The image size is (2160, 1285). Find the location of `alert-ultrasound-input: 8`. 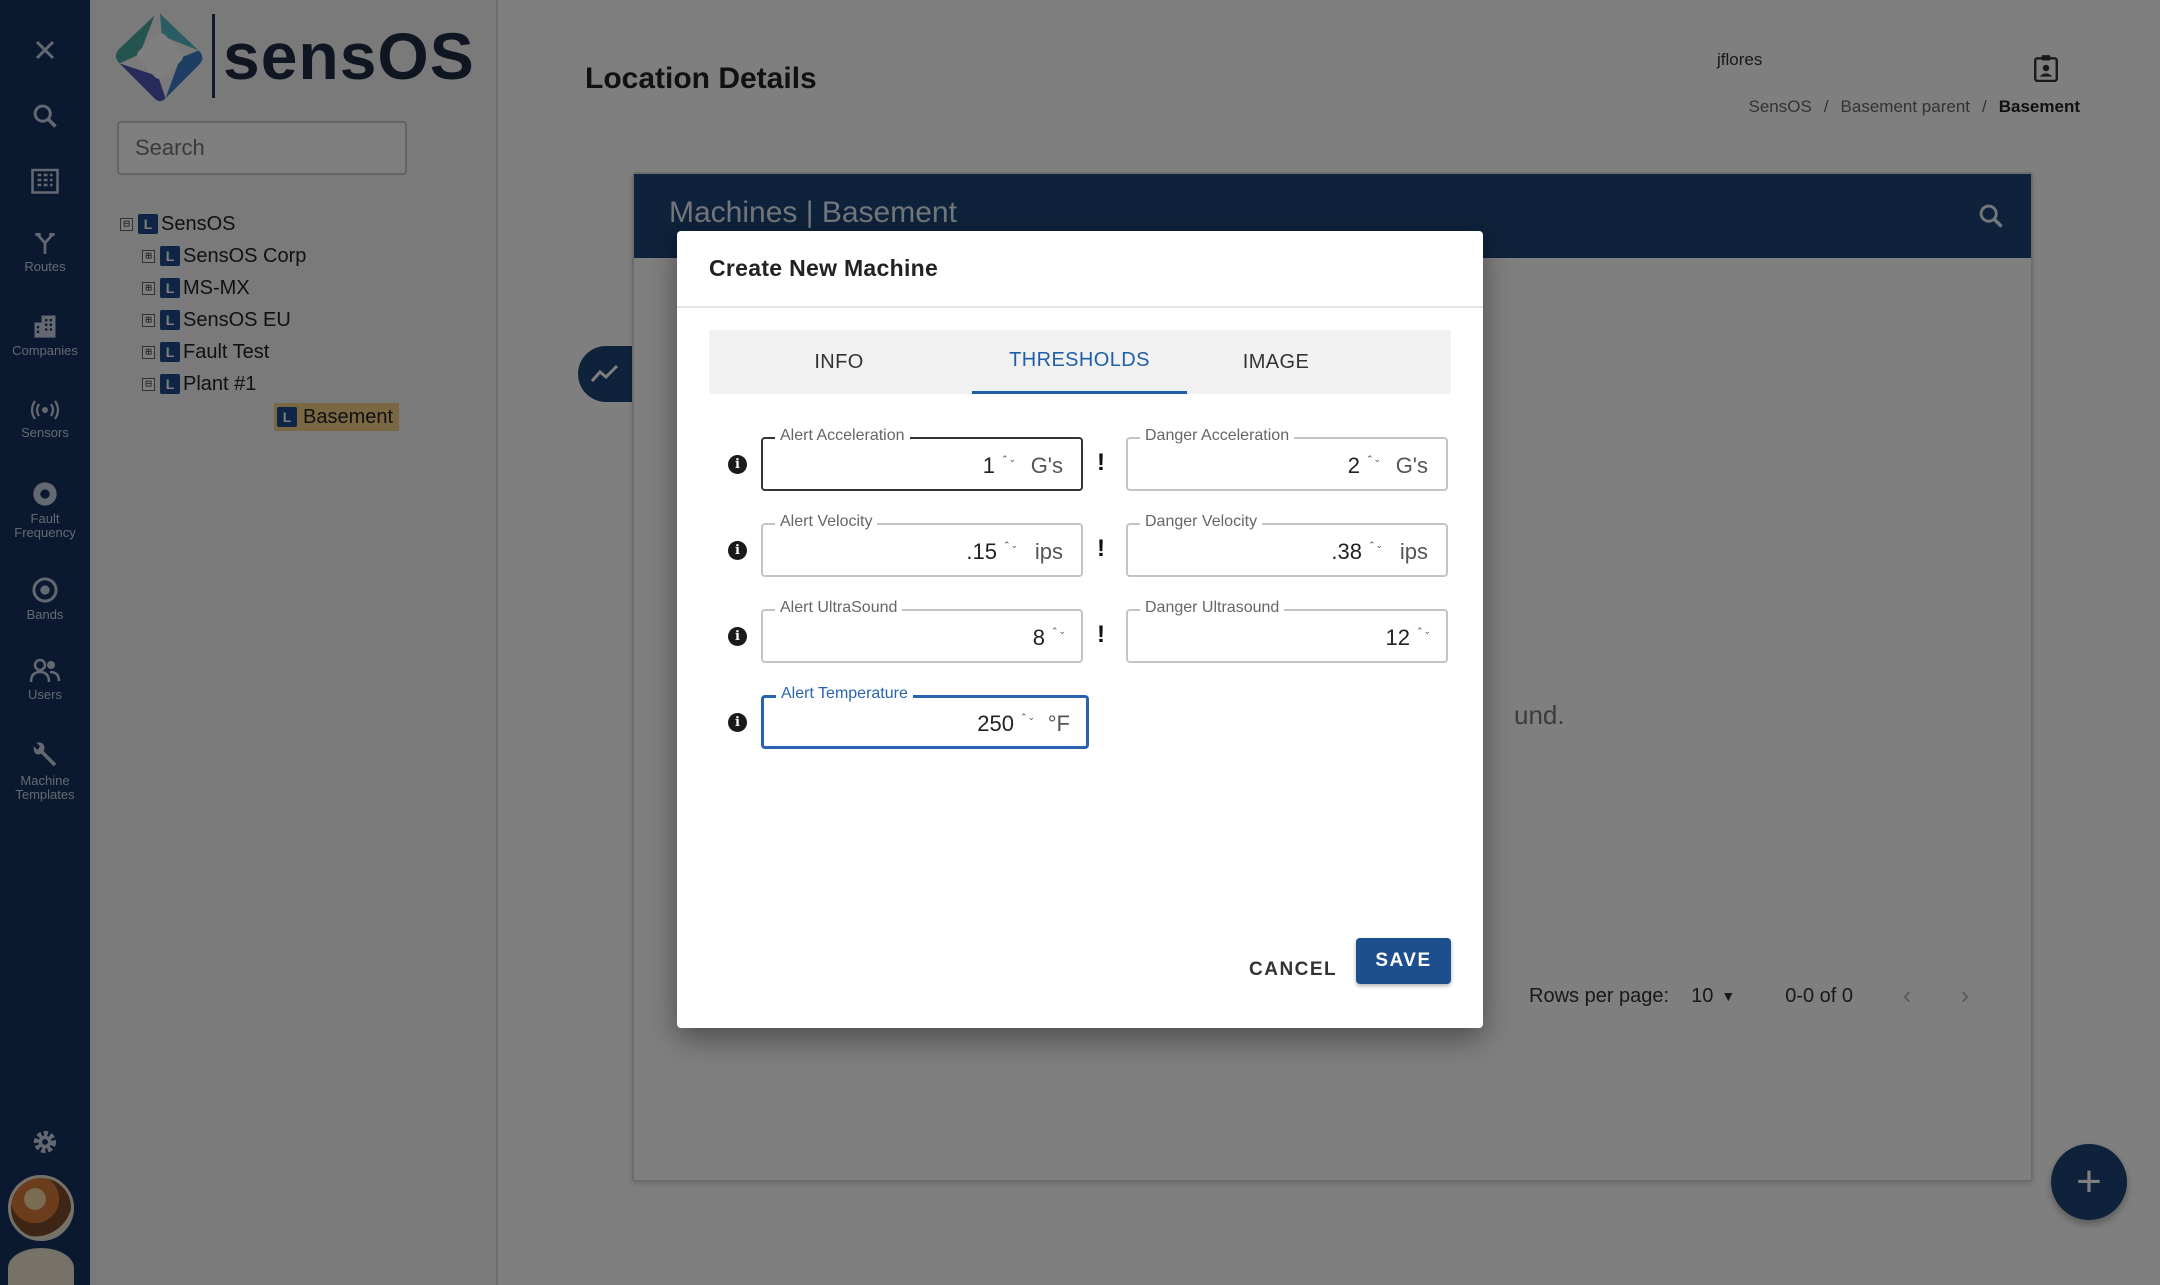

alert-ultrasound-input: 8 is located at coordinates (1039, 638).